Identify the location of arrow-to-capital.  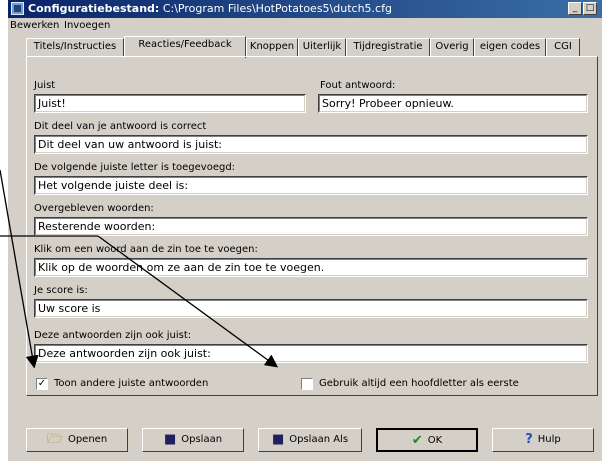
(188, 301).